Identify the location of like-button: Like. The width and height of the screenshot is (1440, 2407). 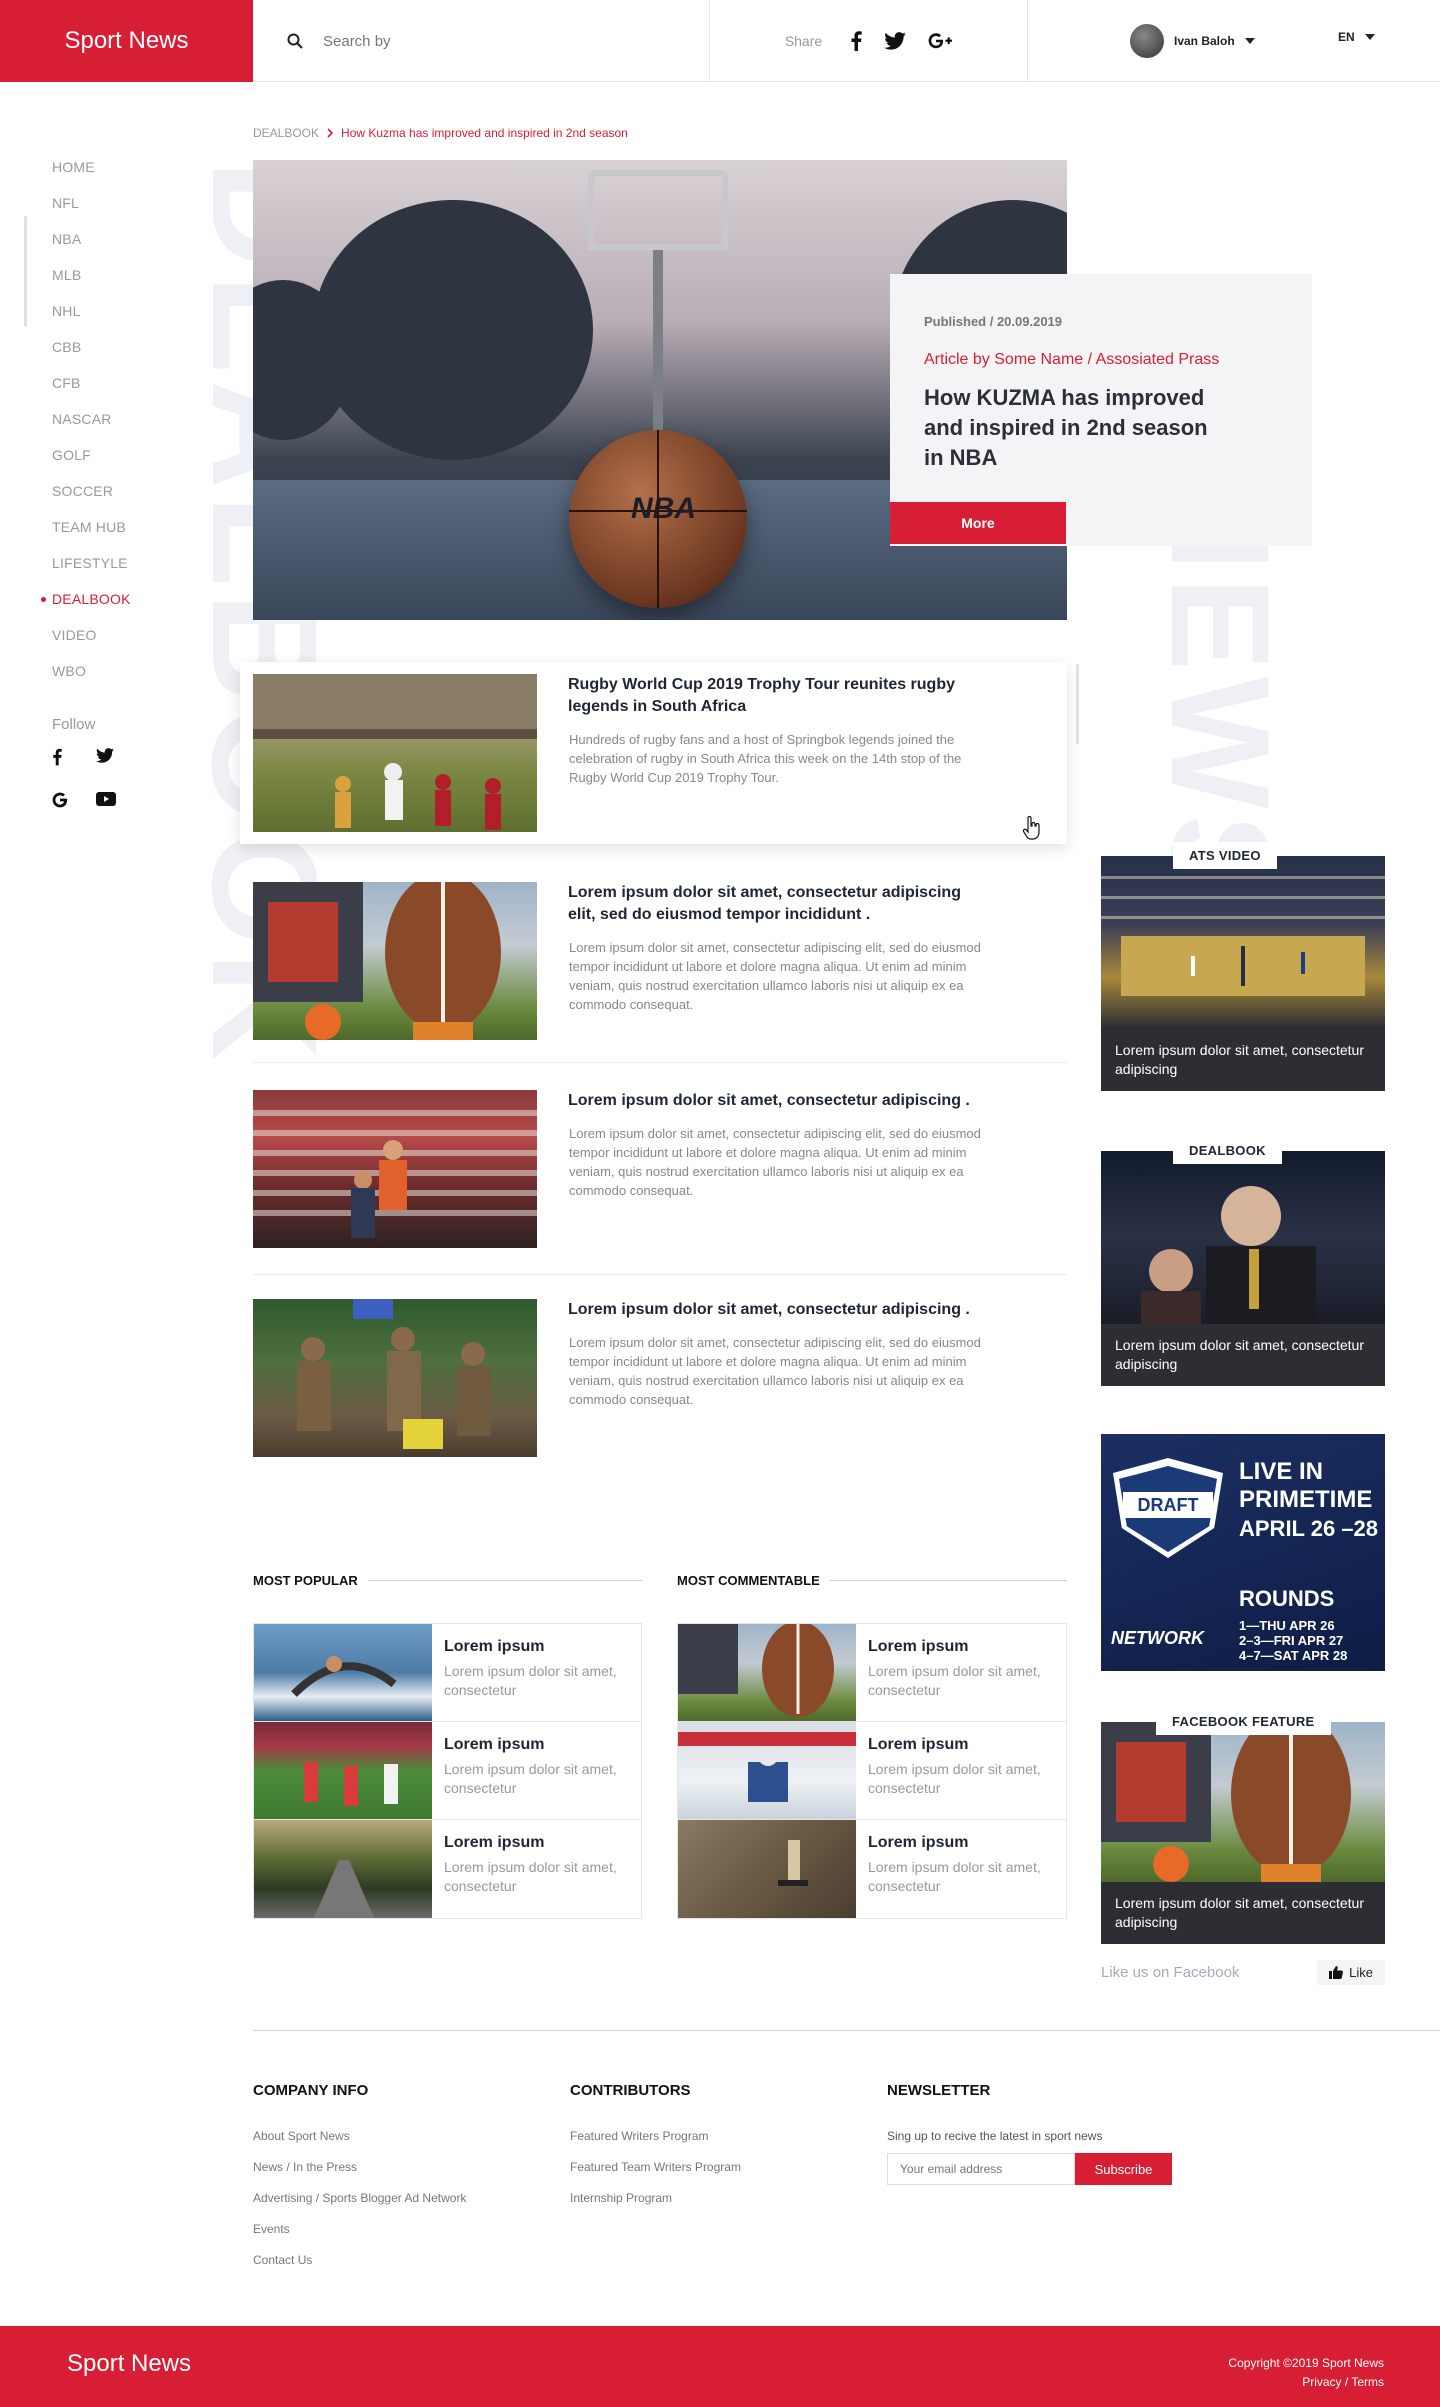
(1351, 1972).